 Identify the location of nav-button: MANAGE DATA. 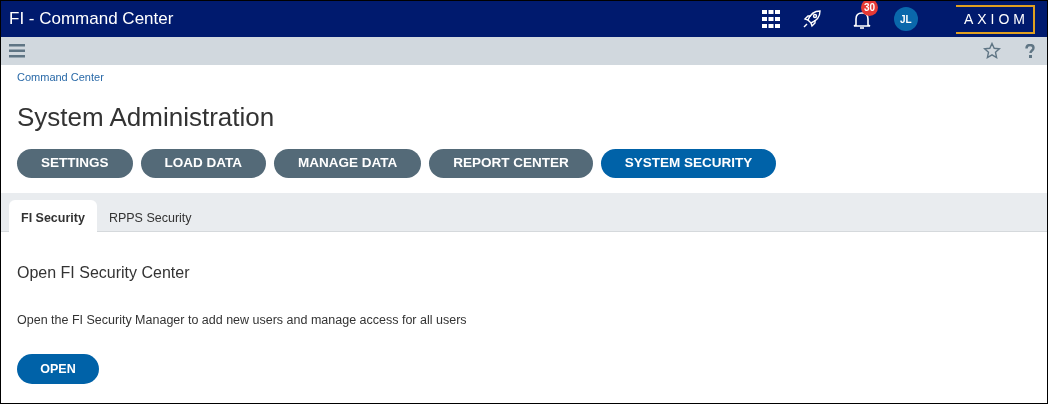
(348, 163).